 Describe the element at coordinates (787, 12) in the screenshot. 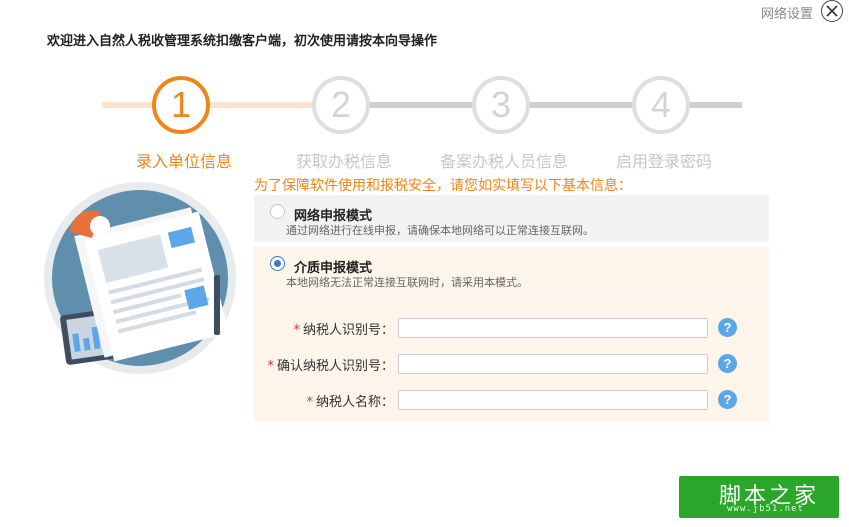

I see `network-settings-link: 网络设置` at that location.